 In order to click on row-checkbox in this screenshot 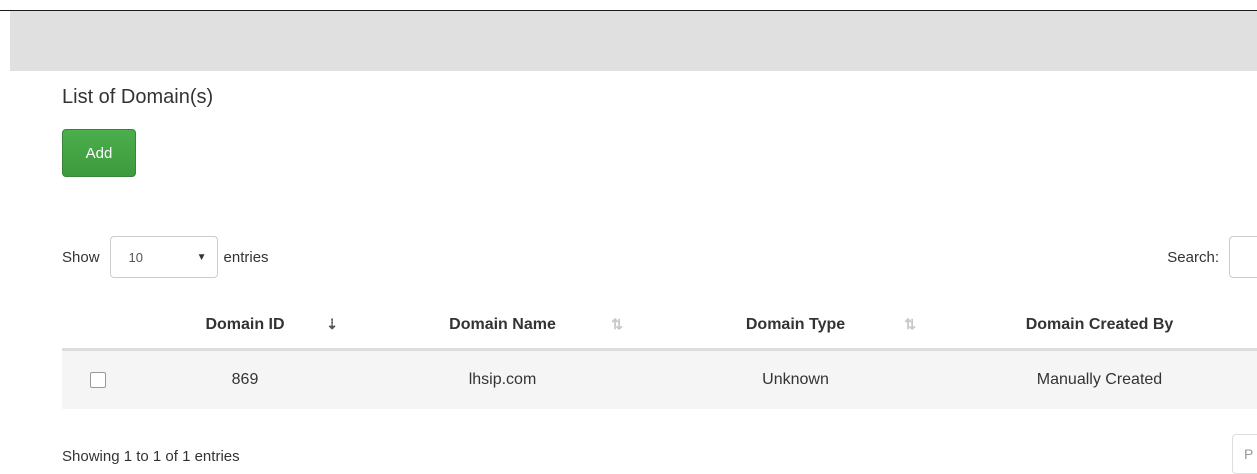, I will do `click(98, 379)`.